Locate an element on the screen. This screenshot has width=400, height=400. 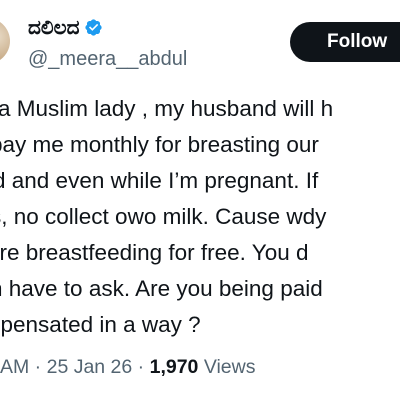
tweet-line: ld and even while I’m pregnant. If is located at coordinates (159, 180).